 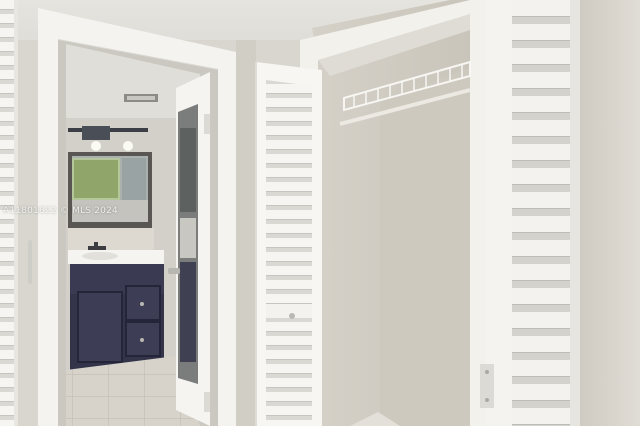 What do you see at coordinates (8, 213) in the screenshot?
I see `left-louvered-door` at bounding box center [8, 213].